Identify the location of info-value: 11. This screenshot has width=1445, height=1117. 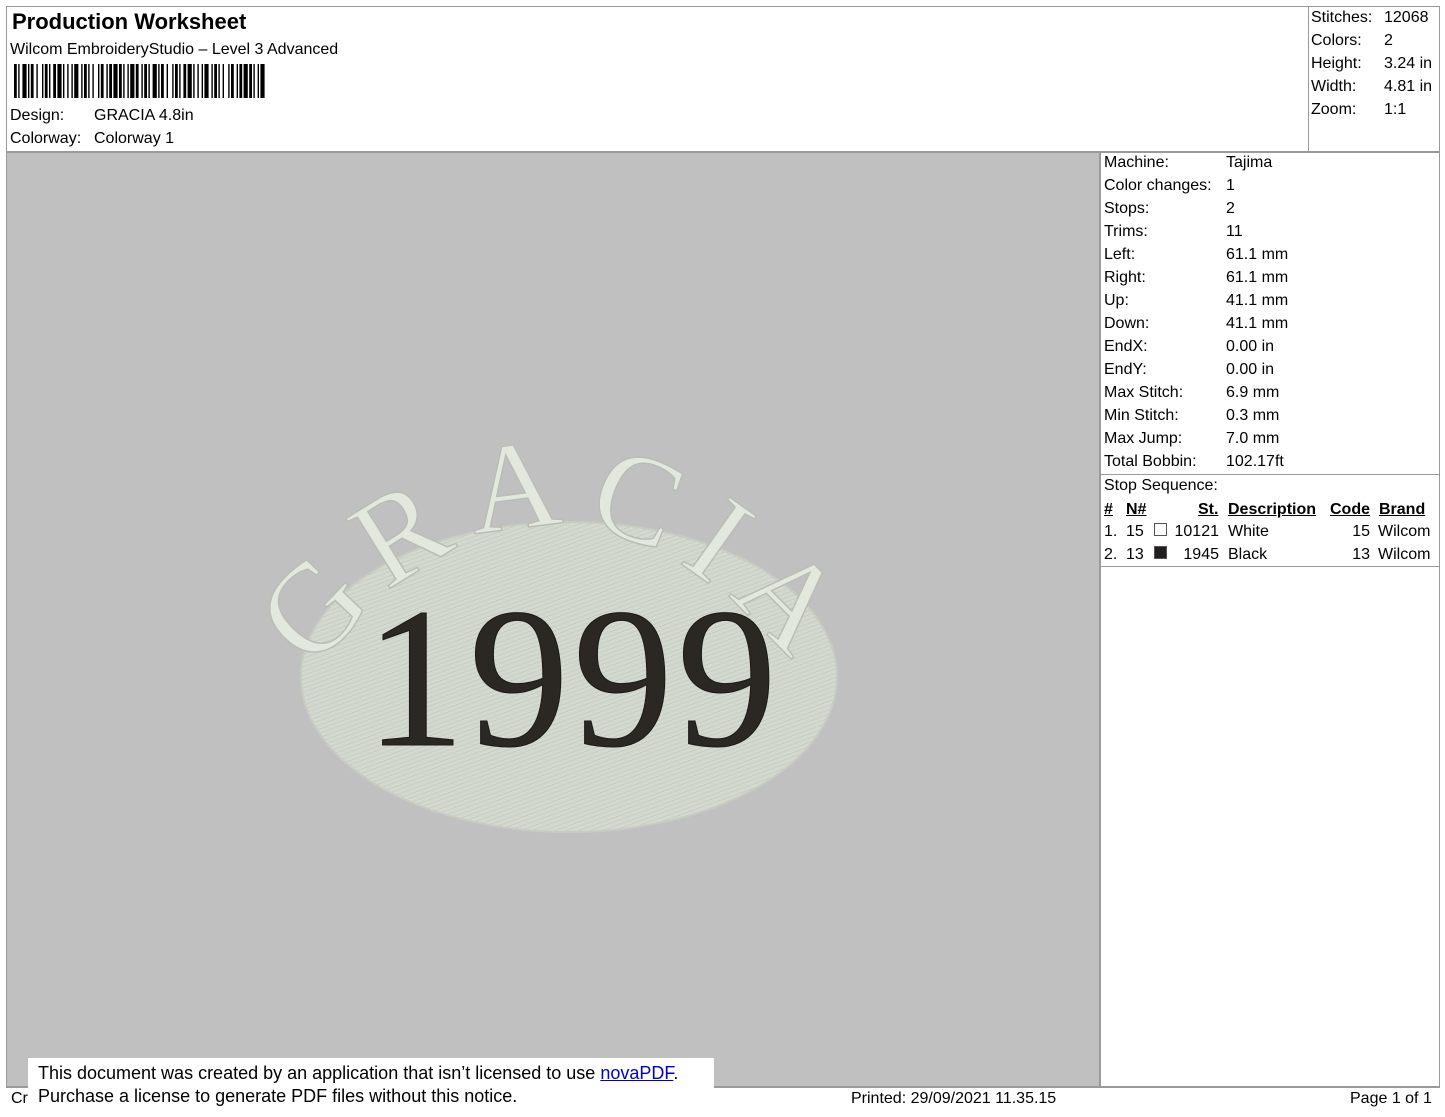
(1234, 231).